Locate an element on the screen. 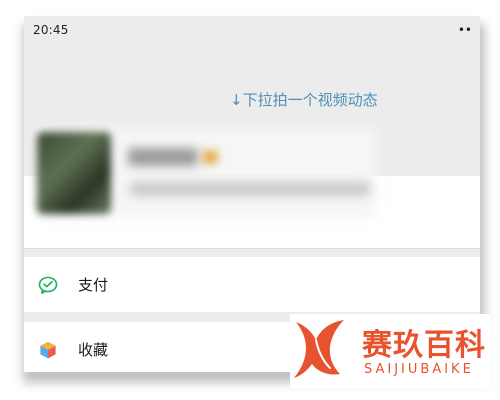 Image resolution: width=500 pixels, height=400 pixels. profile-nickname is located at coordinates (163, 157).